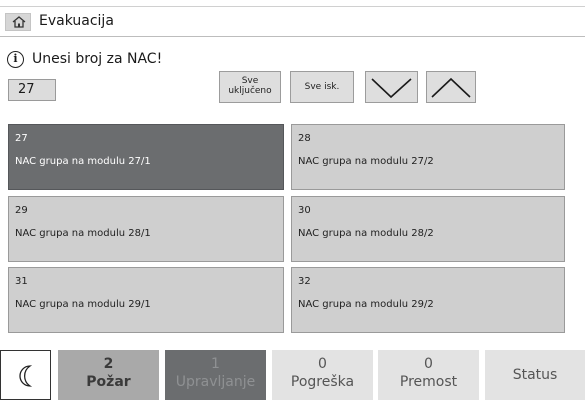 The image size is (585, 400). What do you see at coordinates (366, 304) in the screenshot?
I see `nac-group-label: NAC grupa na modulu 29/2` at bounding box center [366, 304].